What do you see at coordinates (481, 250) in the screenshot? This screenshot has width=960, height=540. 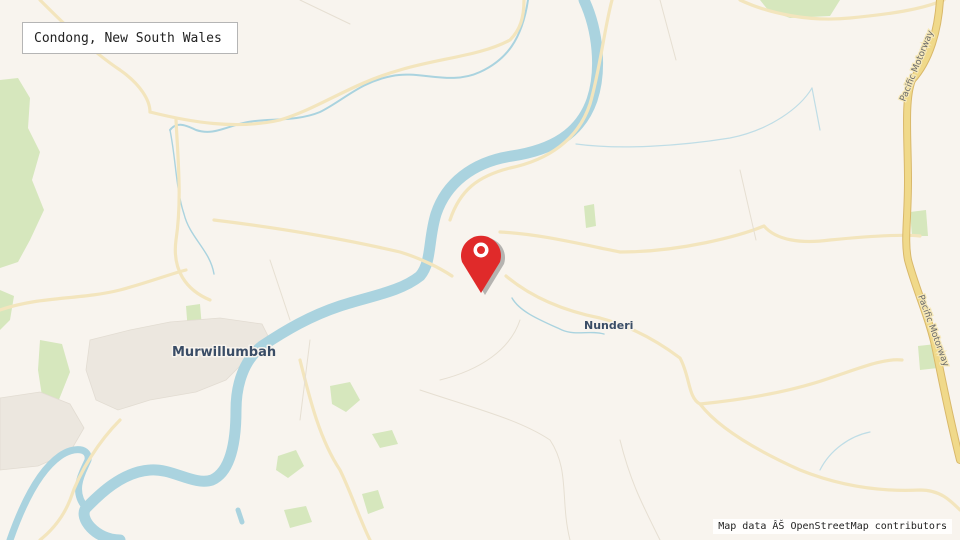 I see `map-pin-dot` at bounding box center [481, 250].